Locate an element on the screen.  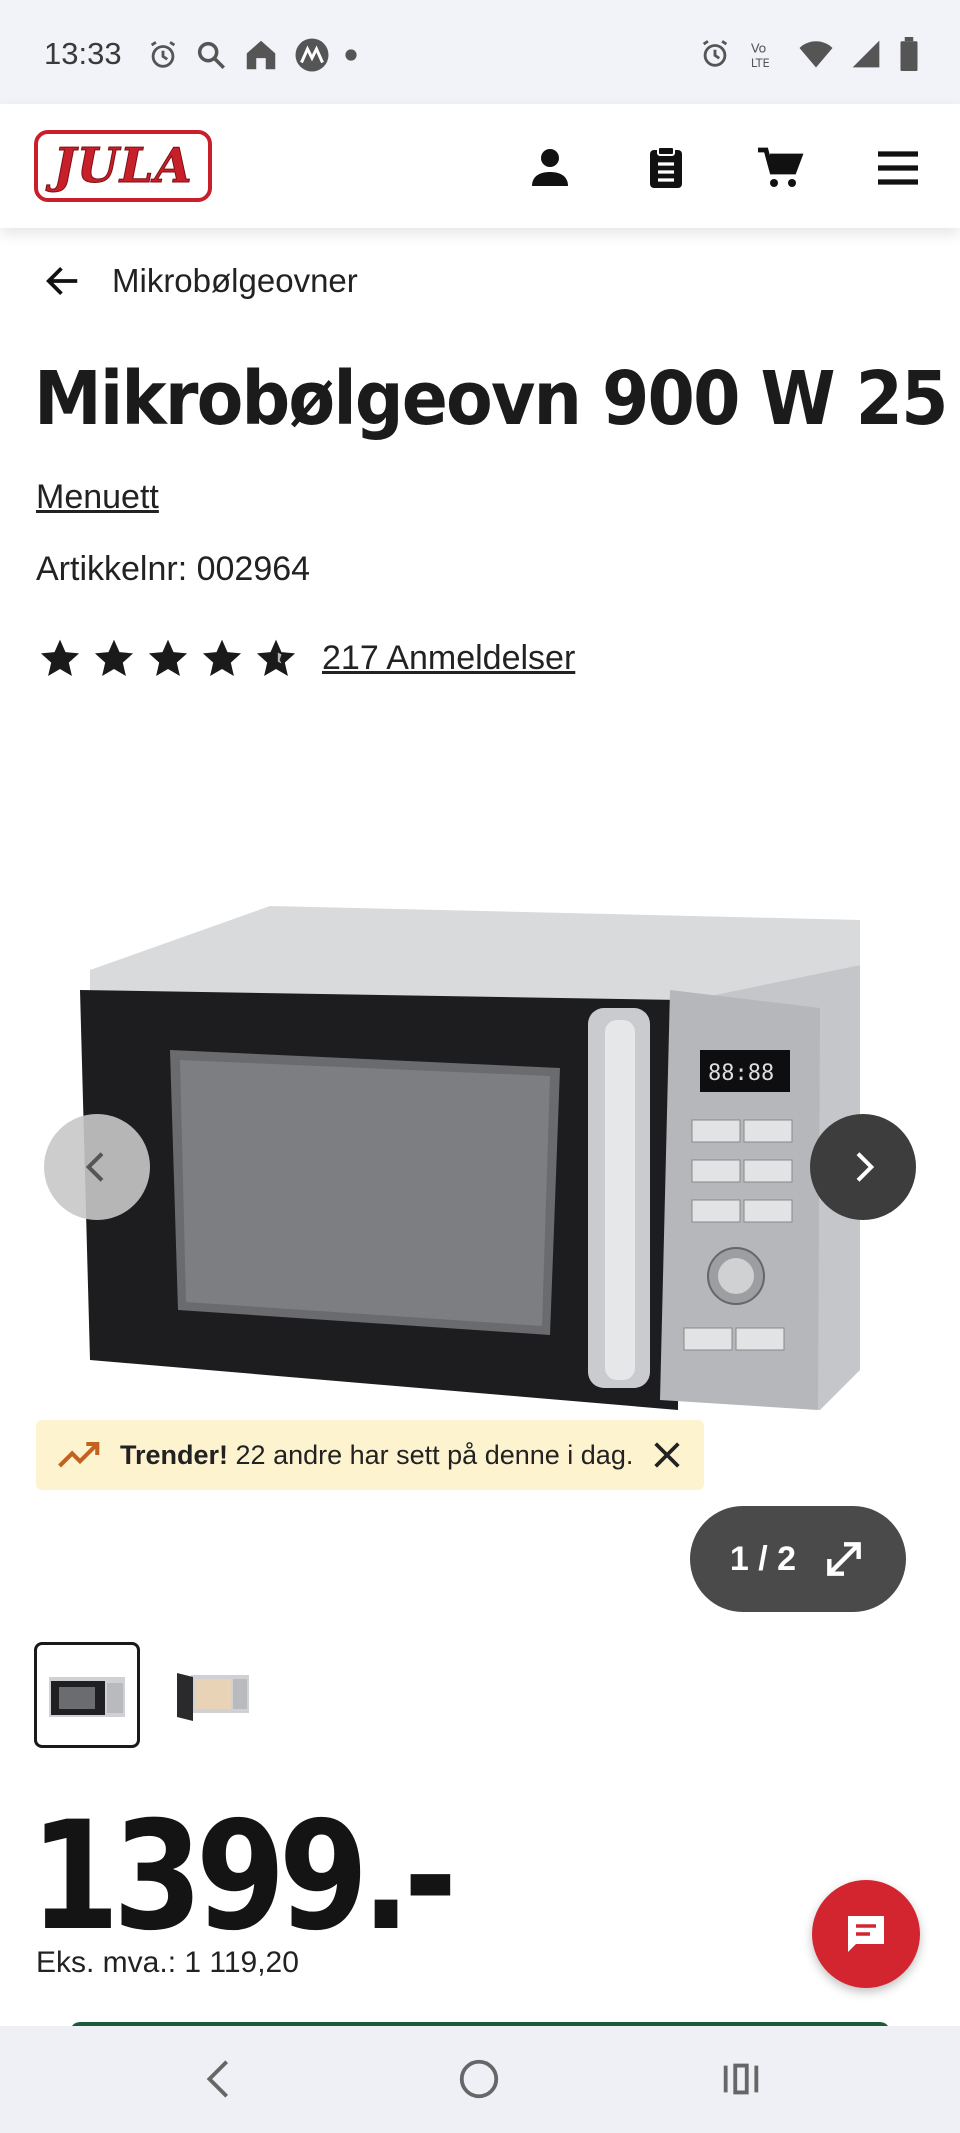
battery-icon is located at coordinates (909, 54).